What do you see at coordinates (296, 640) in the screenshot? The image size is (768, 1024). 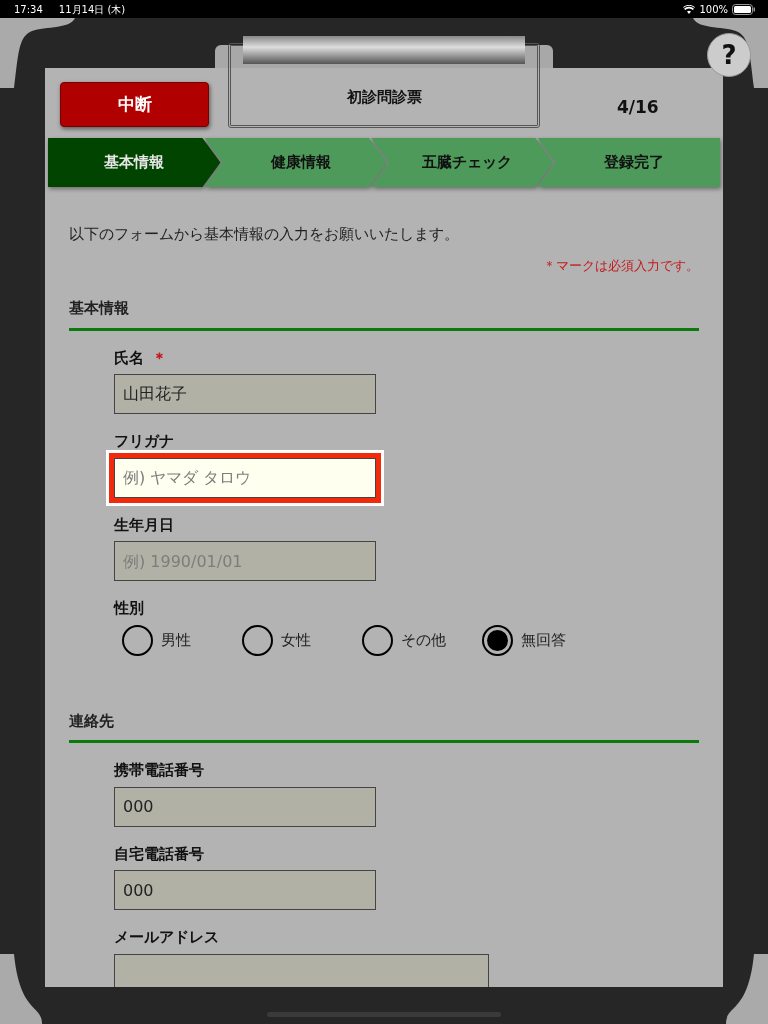 I see `radio-label: 女性` at bounding box center [296, 640].